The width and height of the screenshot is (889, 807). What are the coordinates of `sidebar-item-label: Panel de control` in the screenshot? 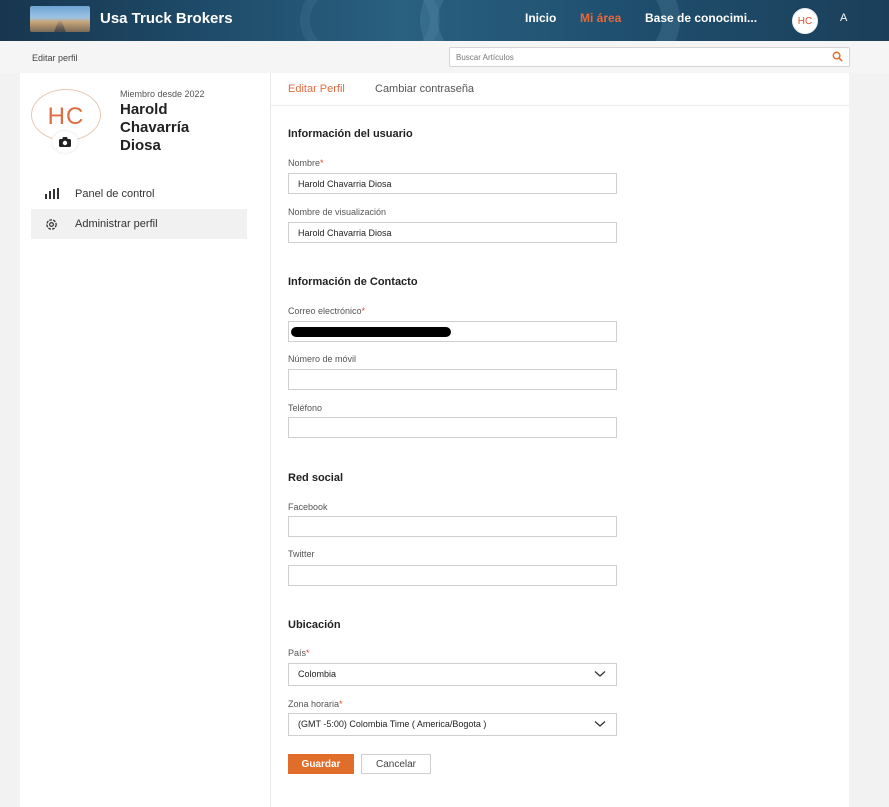 It's located at (115, 194).